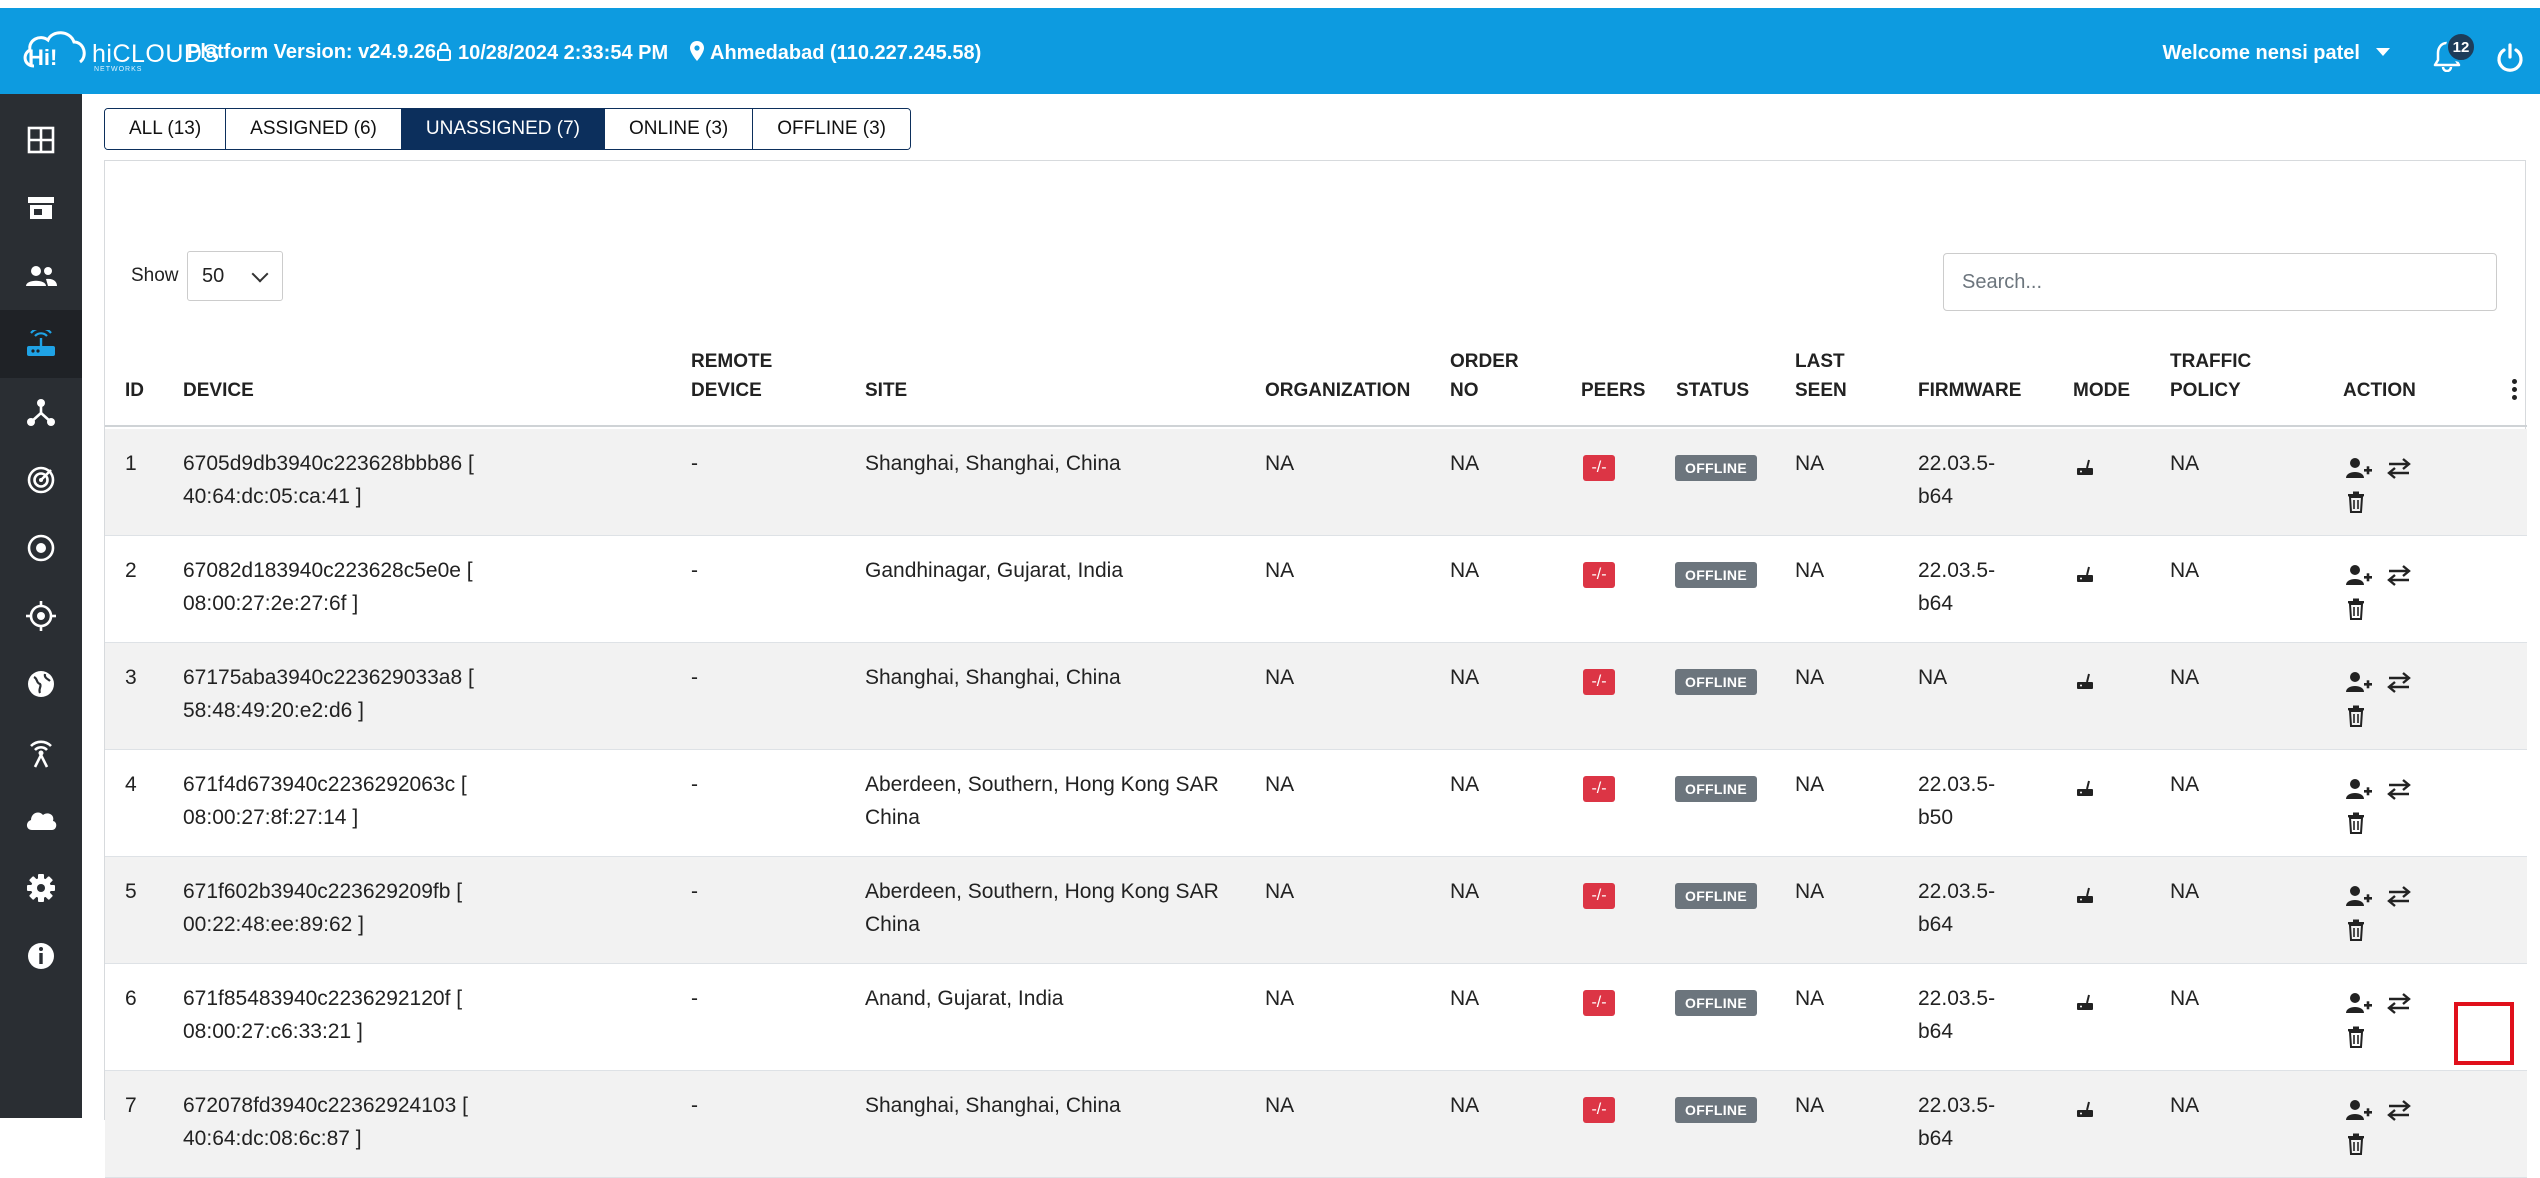 This screenshot has height=1178, width=2540. I want to click on info-icon, so click(41, 956).